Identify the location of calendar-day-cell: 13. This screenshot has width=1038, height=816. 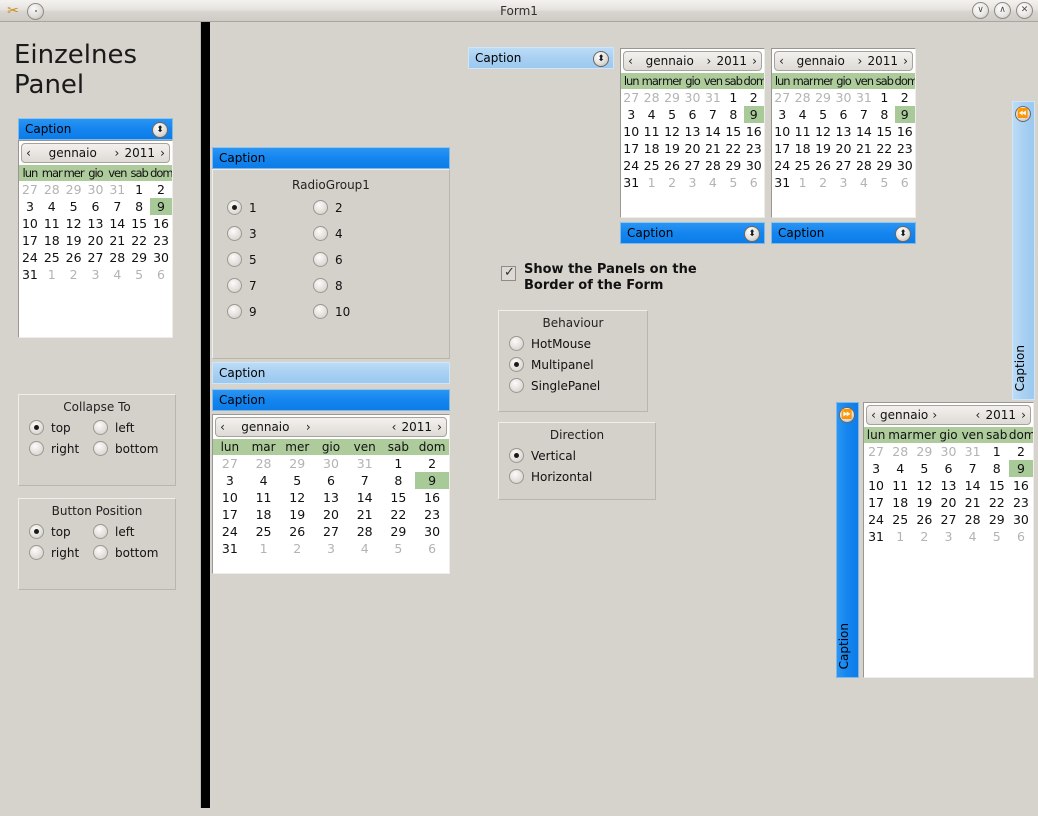
(843, 131).